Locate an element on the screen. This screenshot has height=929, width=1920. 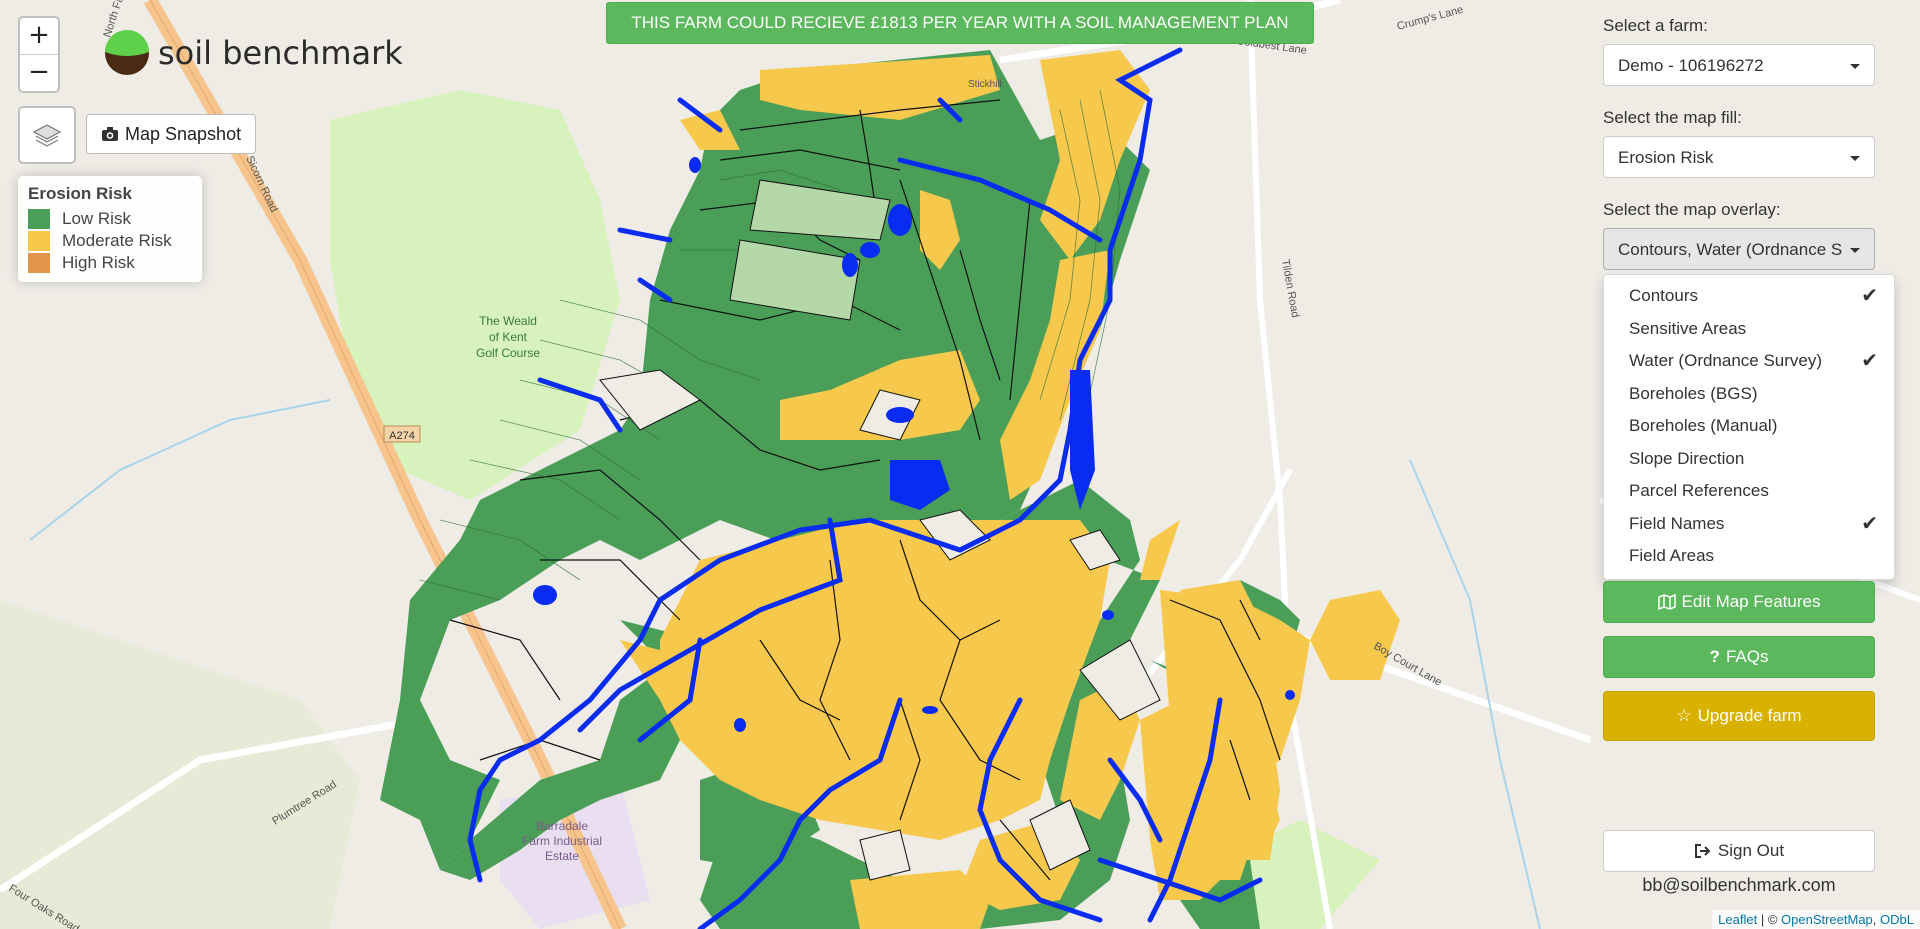
overlay-select-label: Select the map overlay: is located at coordinates (1692, 209).